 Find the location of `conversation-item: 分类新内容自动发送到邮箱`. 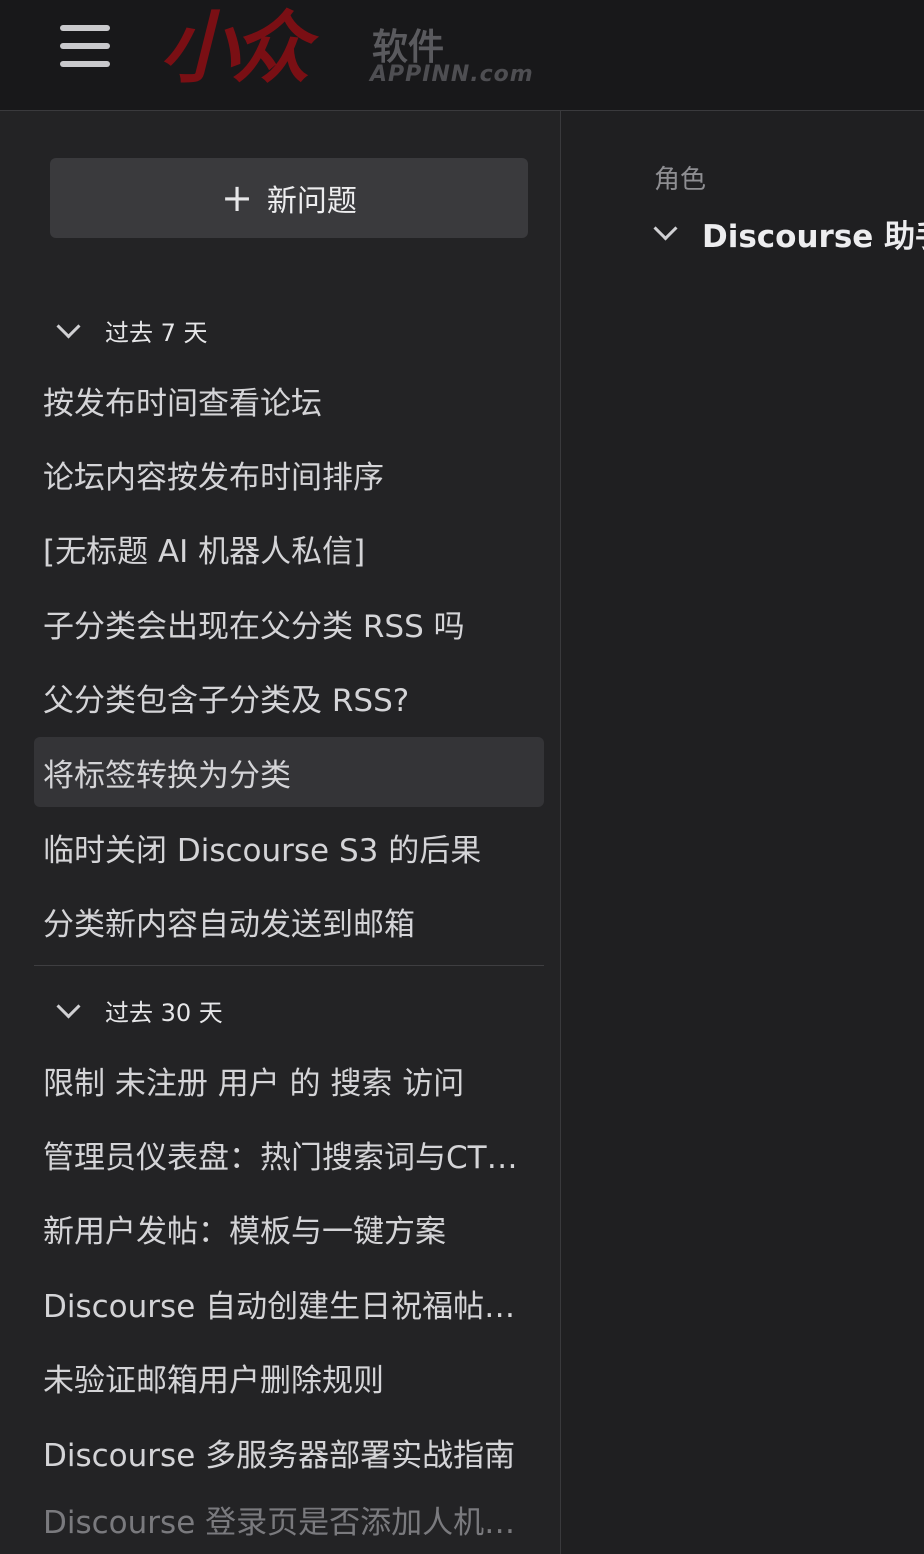

conversation-item: 分类新内容自动发送到邮箱 is located at coordinates (289, 921).